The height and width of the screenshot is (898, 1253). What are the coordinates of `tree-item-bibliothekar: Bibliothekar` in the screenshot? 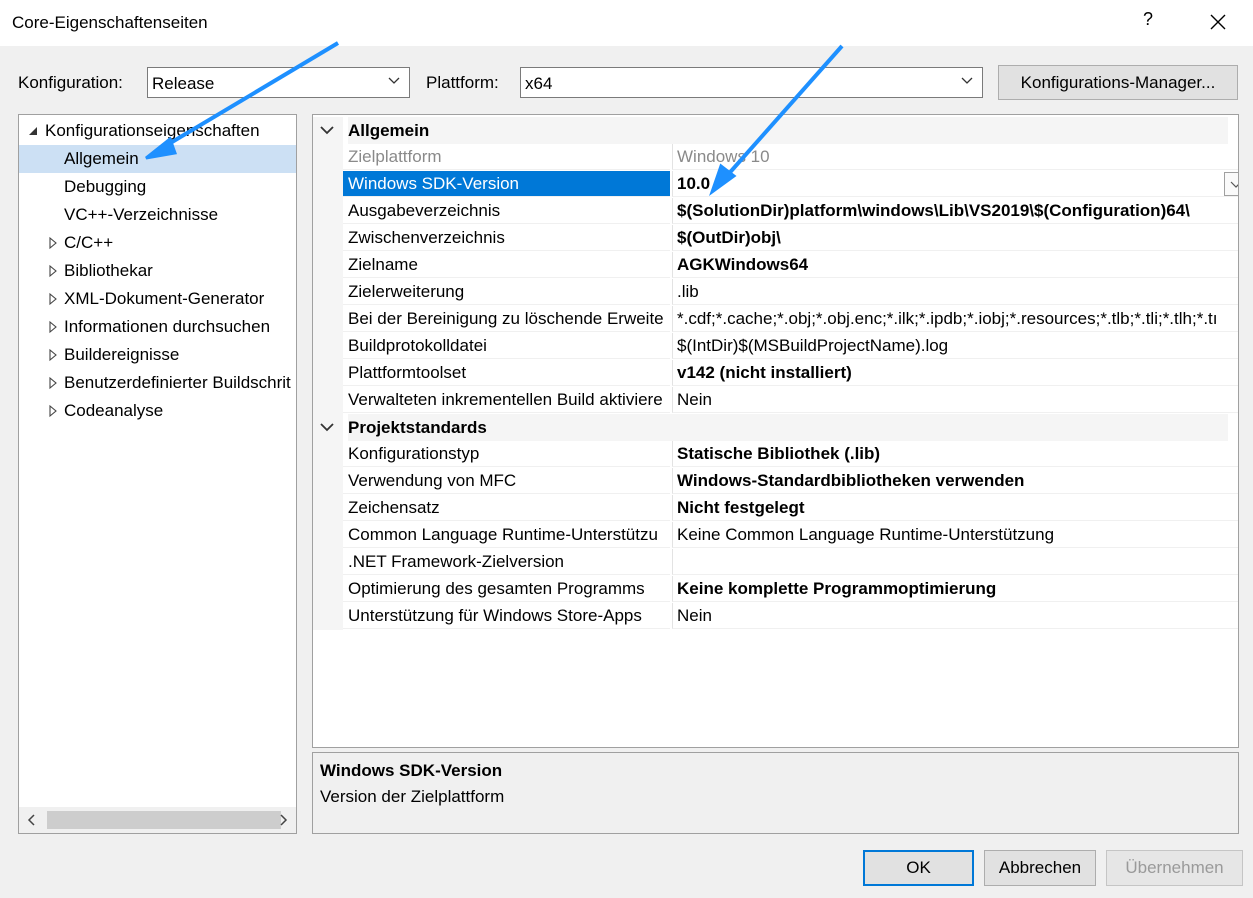 It's located at (157, 271).